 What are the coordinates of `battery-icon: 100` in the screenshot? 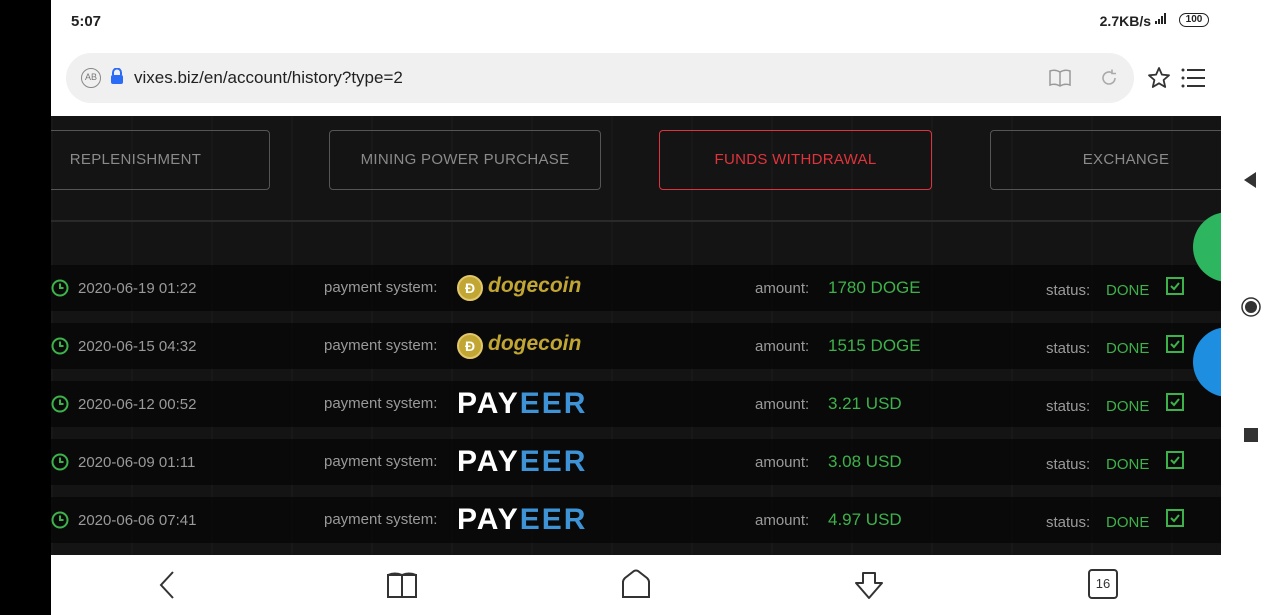 It's located at (1194, 20).